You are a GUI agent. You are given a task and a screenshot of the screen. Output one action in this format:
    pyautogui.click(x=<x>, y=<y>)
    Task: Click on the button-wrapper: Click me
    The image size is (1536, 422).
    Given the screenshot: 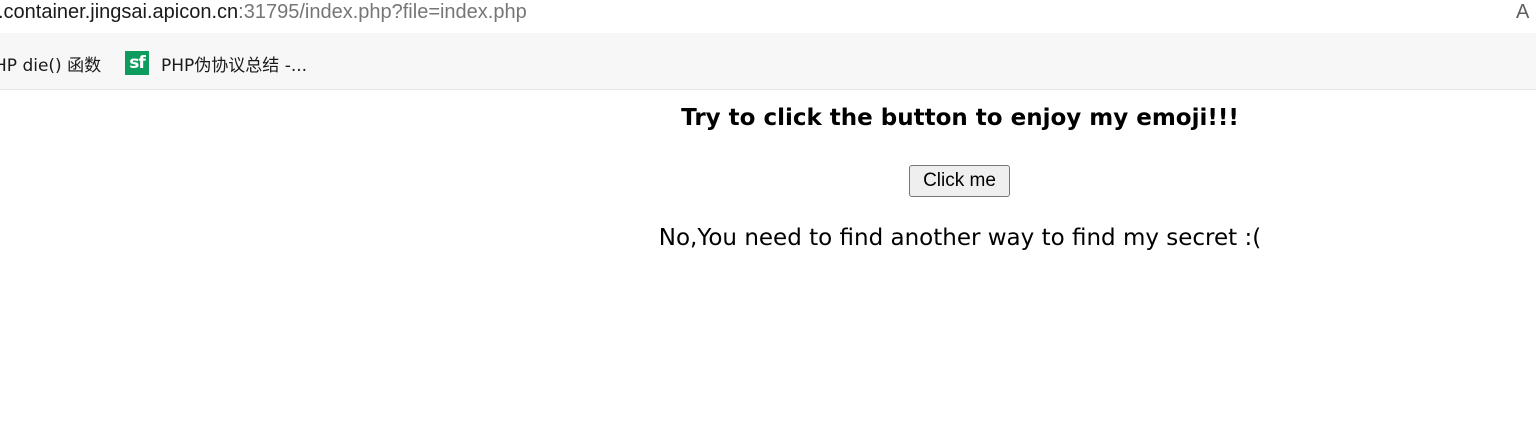 What is the action you would take?
    pyautogui.click(x=959, y=181)
    